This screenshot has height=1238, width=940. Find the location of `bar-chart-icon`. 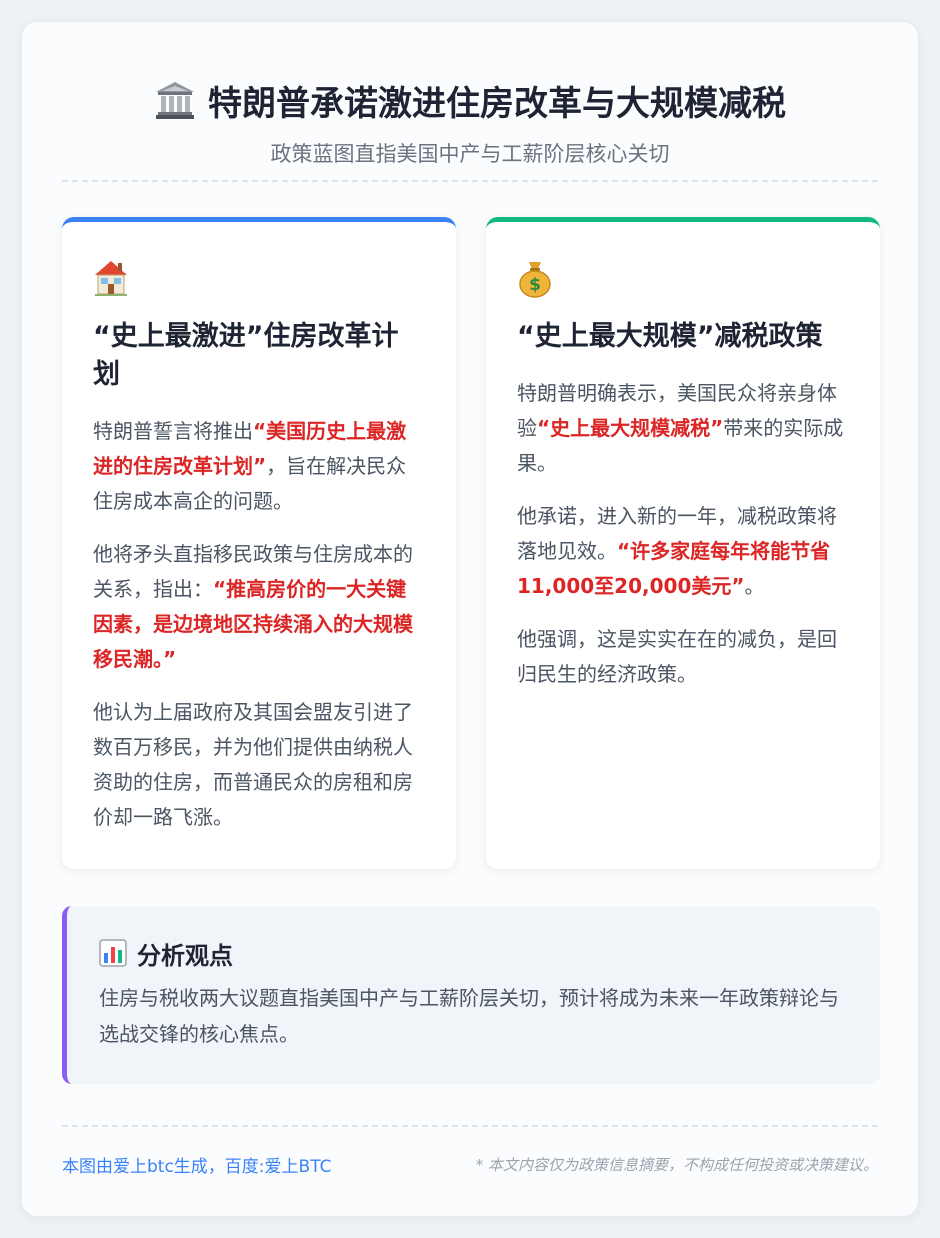

bar-chart-icon is located at coordinates (113, 953).